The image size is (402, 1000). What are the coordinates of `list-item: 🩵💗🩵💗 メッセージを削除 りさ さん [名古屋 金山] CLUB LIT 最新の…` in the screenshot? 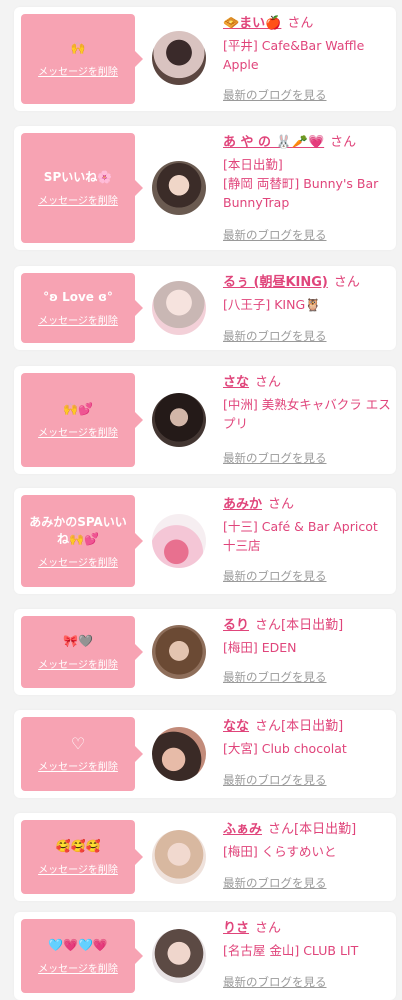 It's located at (205, 956).